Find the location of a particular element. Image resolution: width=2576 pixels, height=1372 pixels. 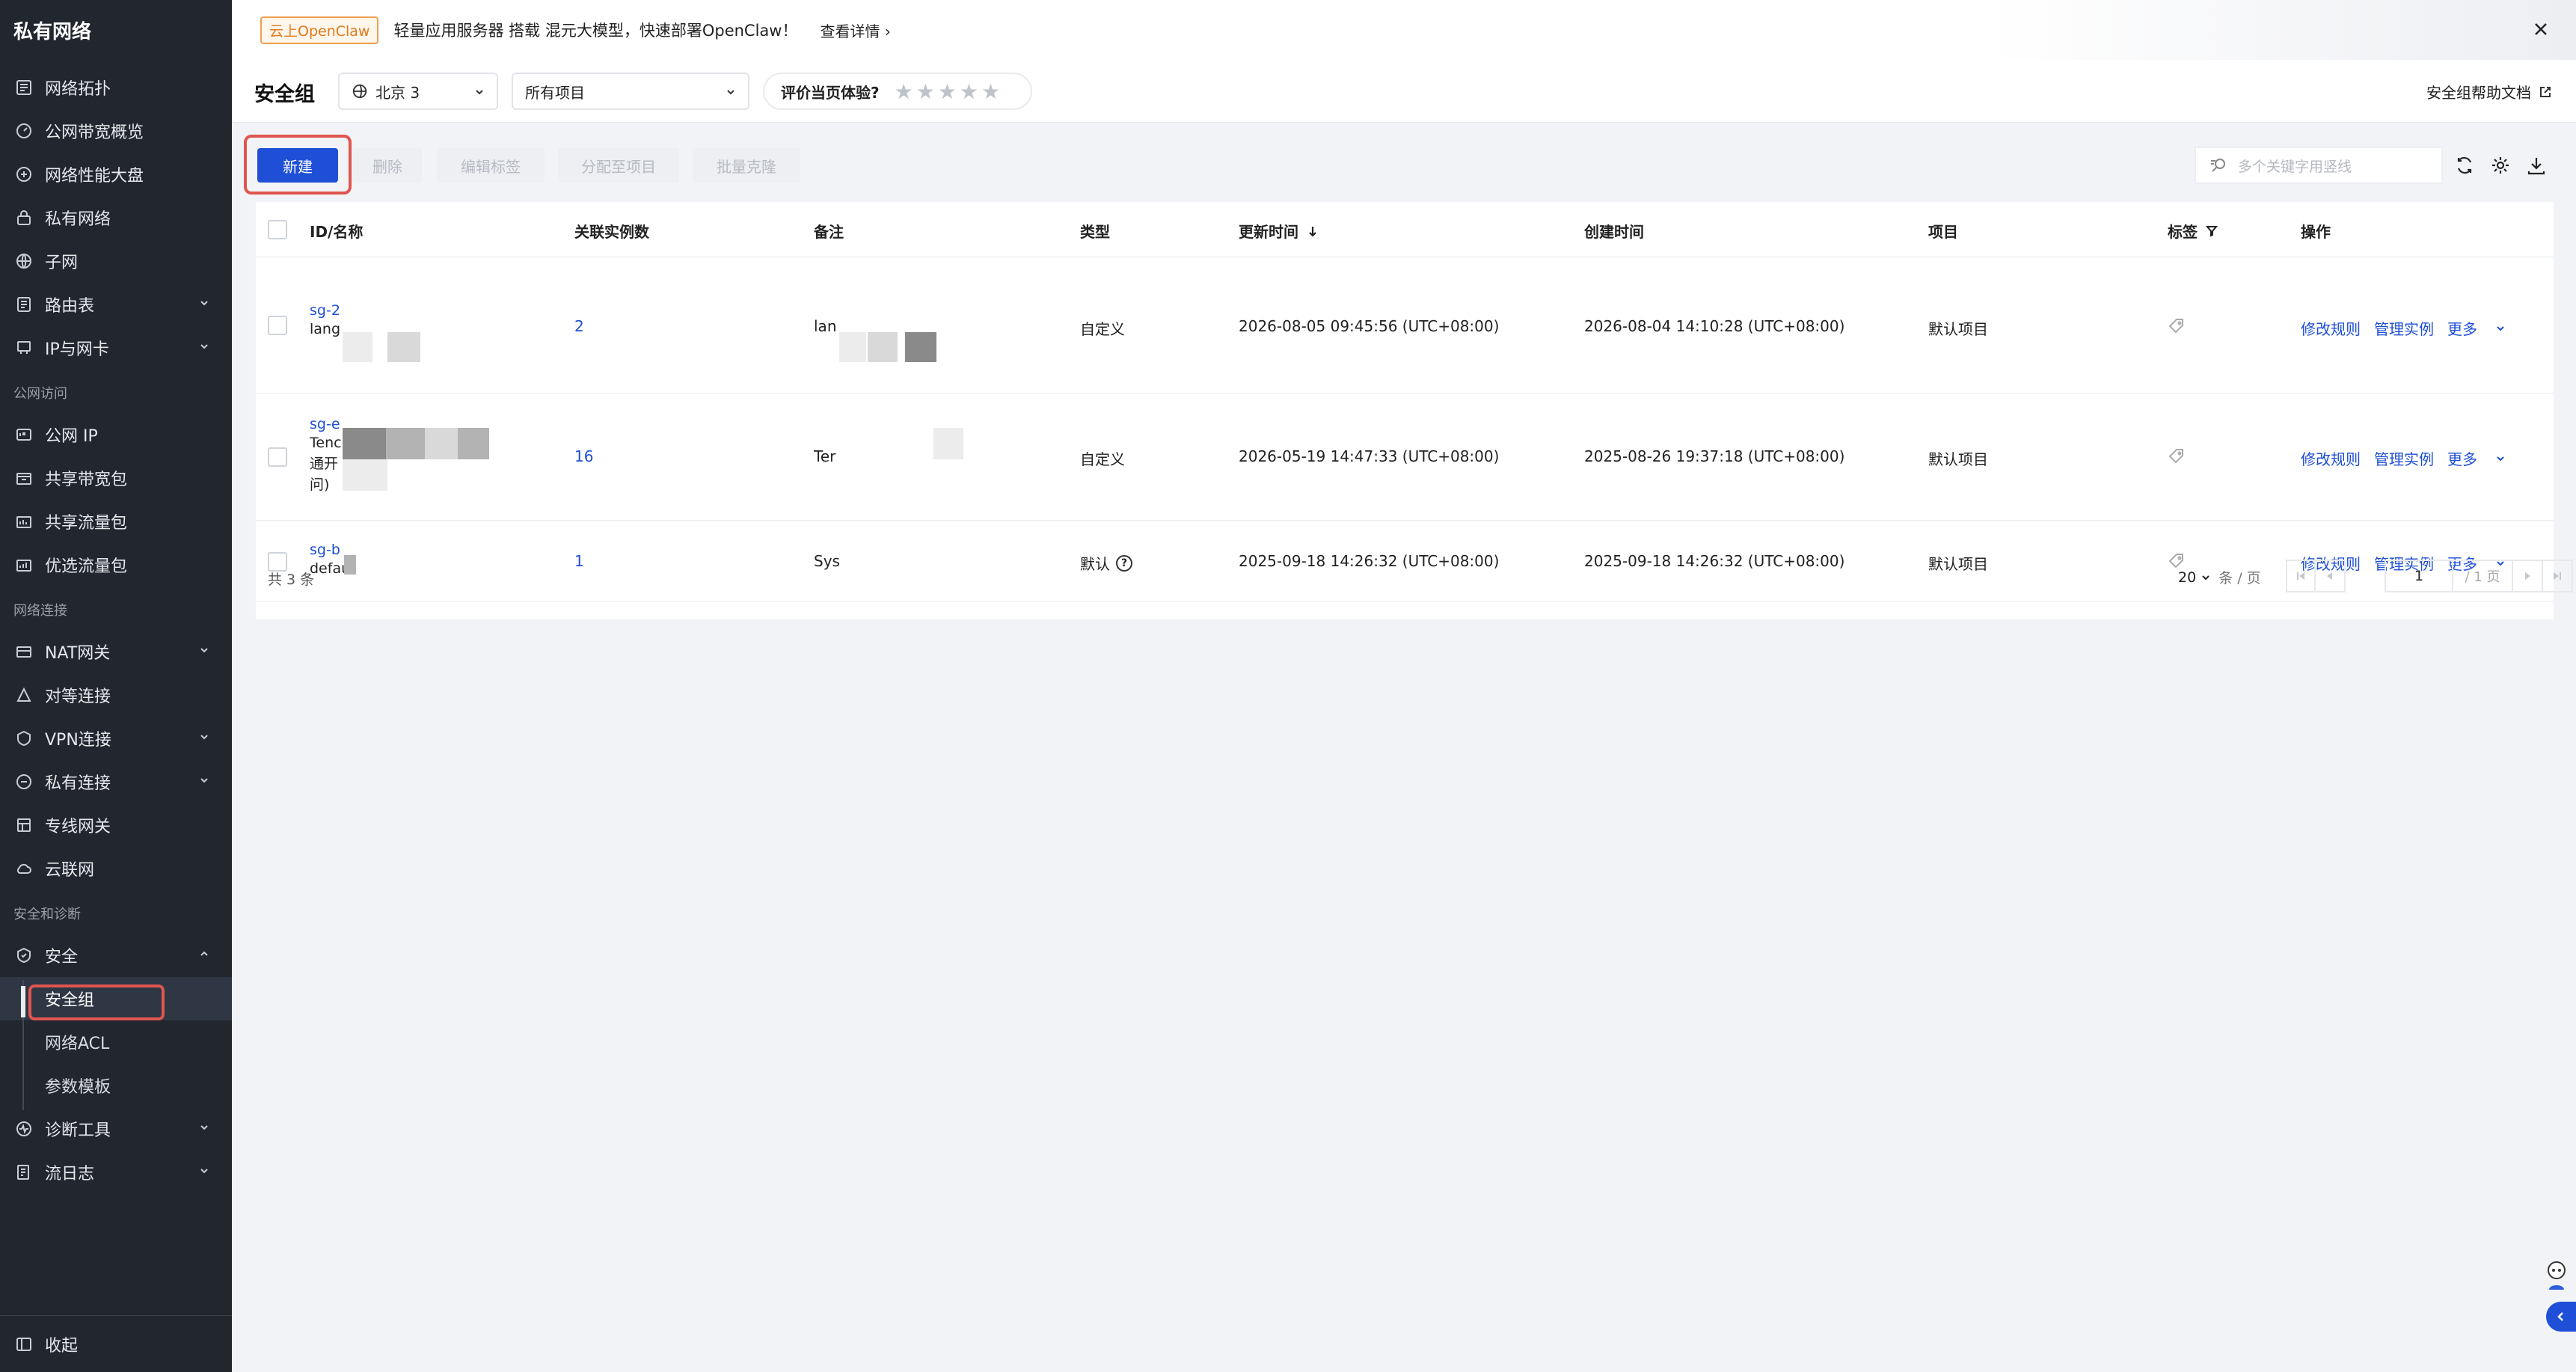

first-page-button is located at coordinates (2301, 576).